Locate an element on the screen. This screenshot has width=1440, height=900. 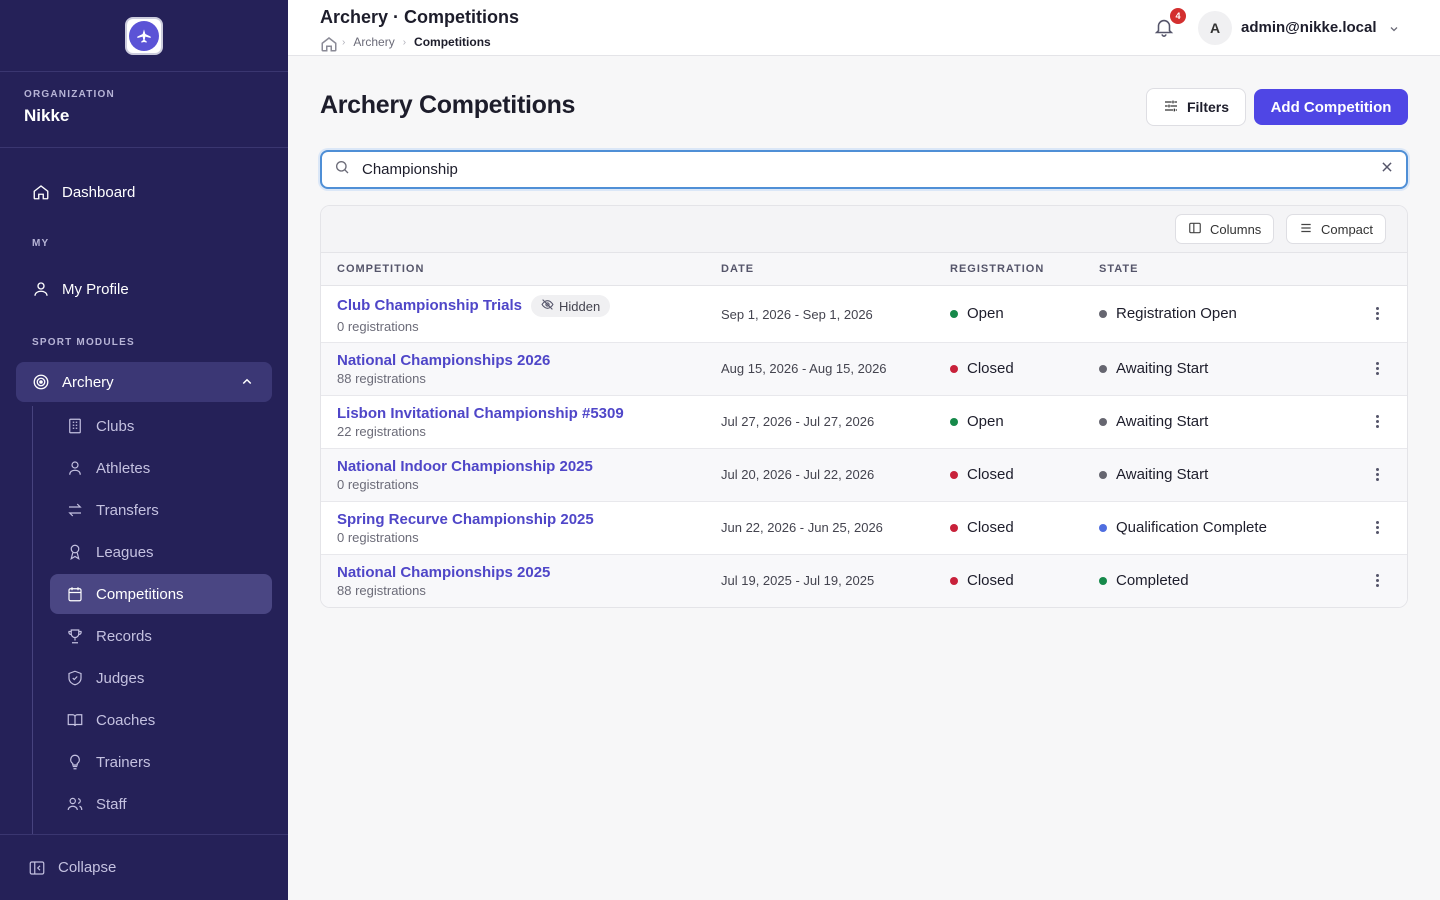
chevron-right-icon: › is located at coordinates (404, 42).